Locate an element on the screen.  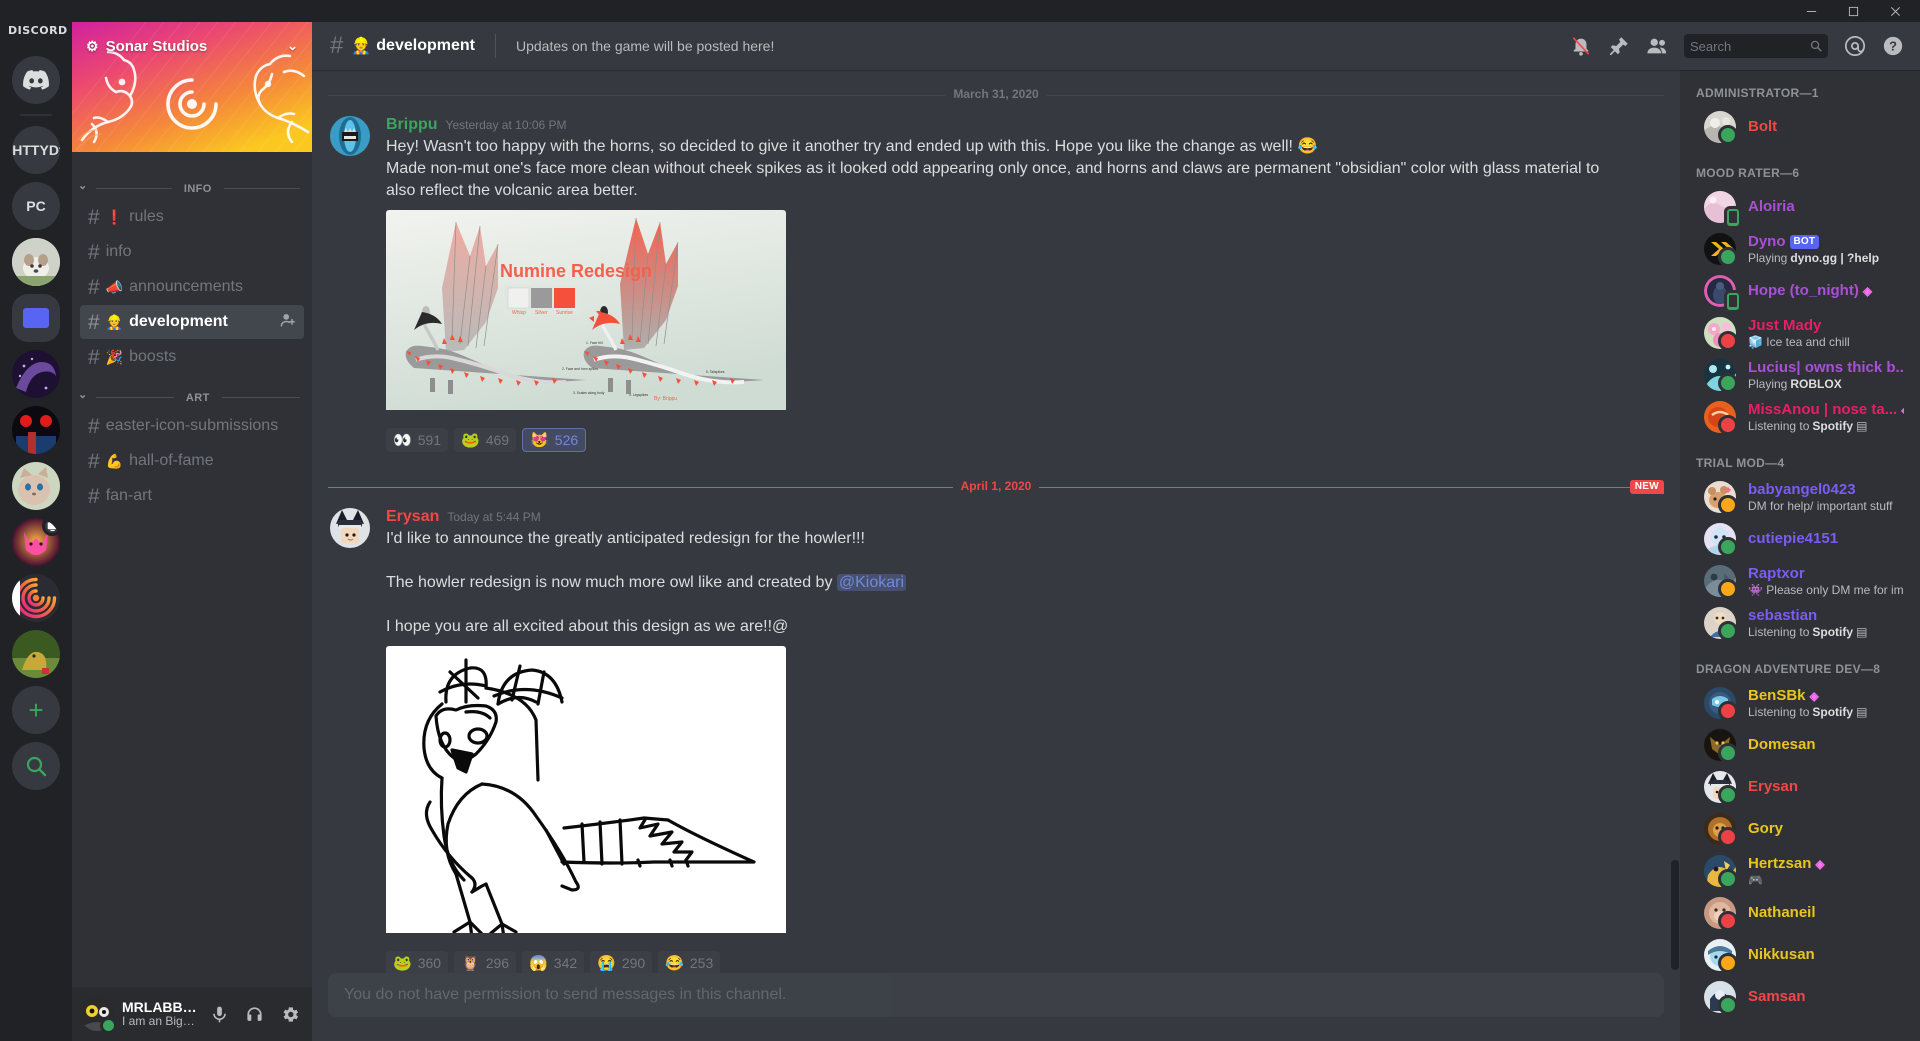
search-box is located at coordinates (1756, 46).